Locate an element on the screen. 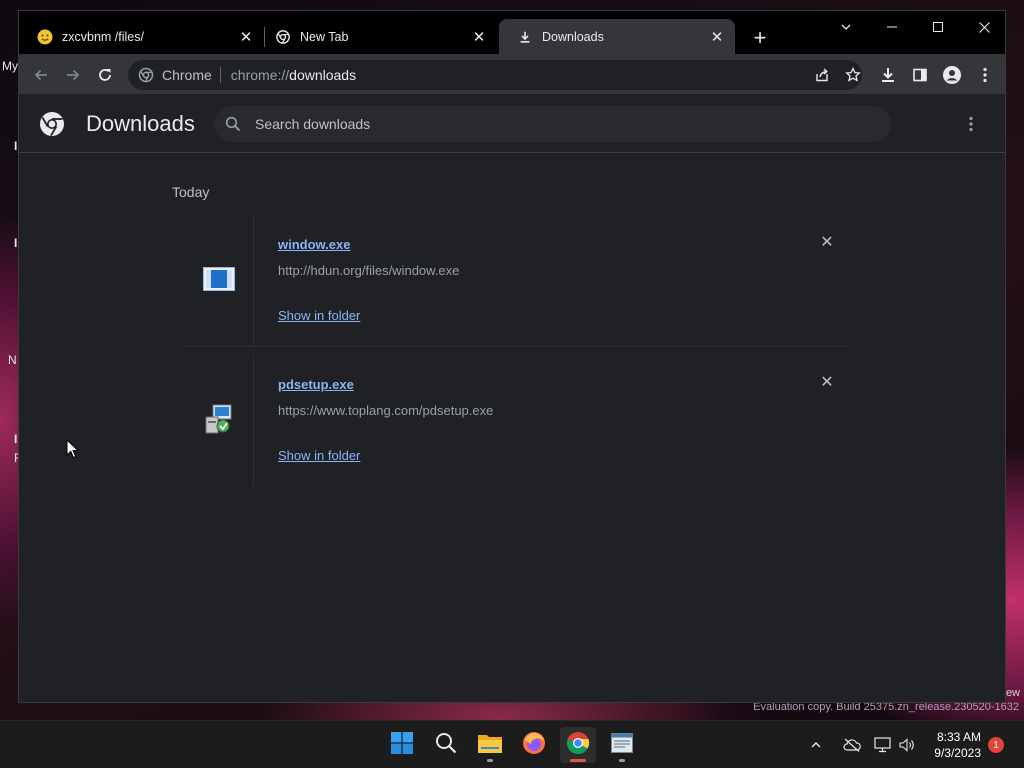 This screenshot has width=1024, height=768. tab-zxcvbnm-files: zxcvbnm /files/ ✕ is located at coordinates (141, 36).